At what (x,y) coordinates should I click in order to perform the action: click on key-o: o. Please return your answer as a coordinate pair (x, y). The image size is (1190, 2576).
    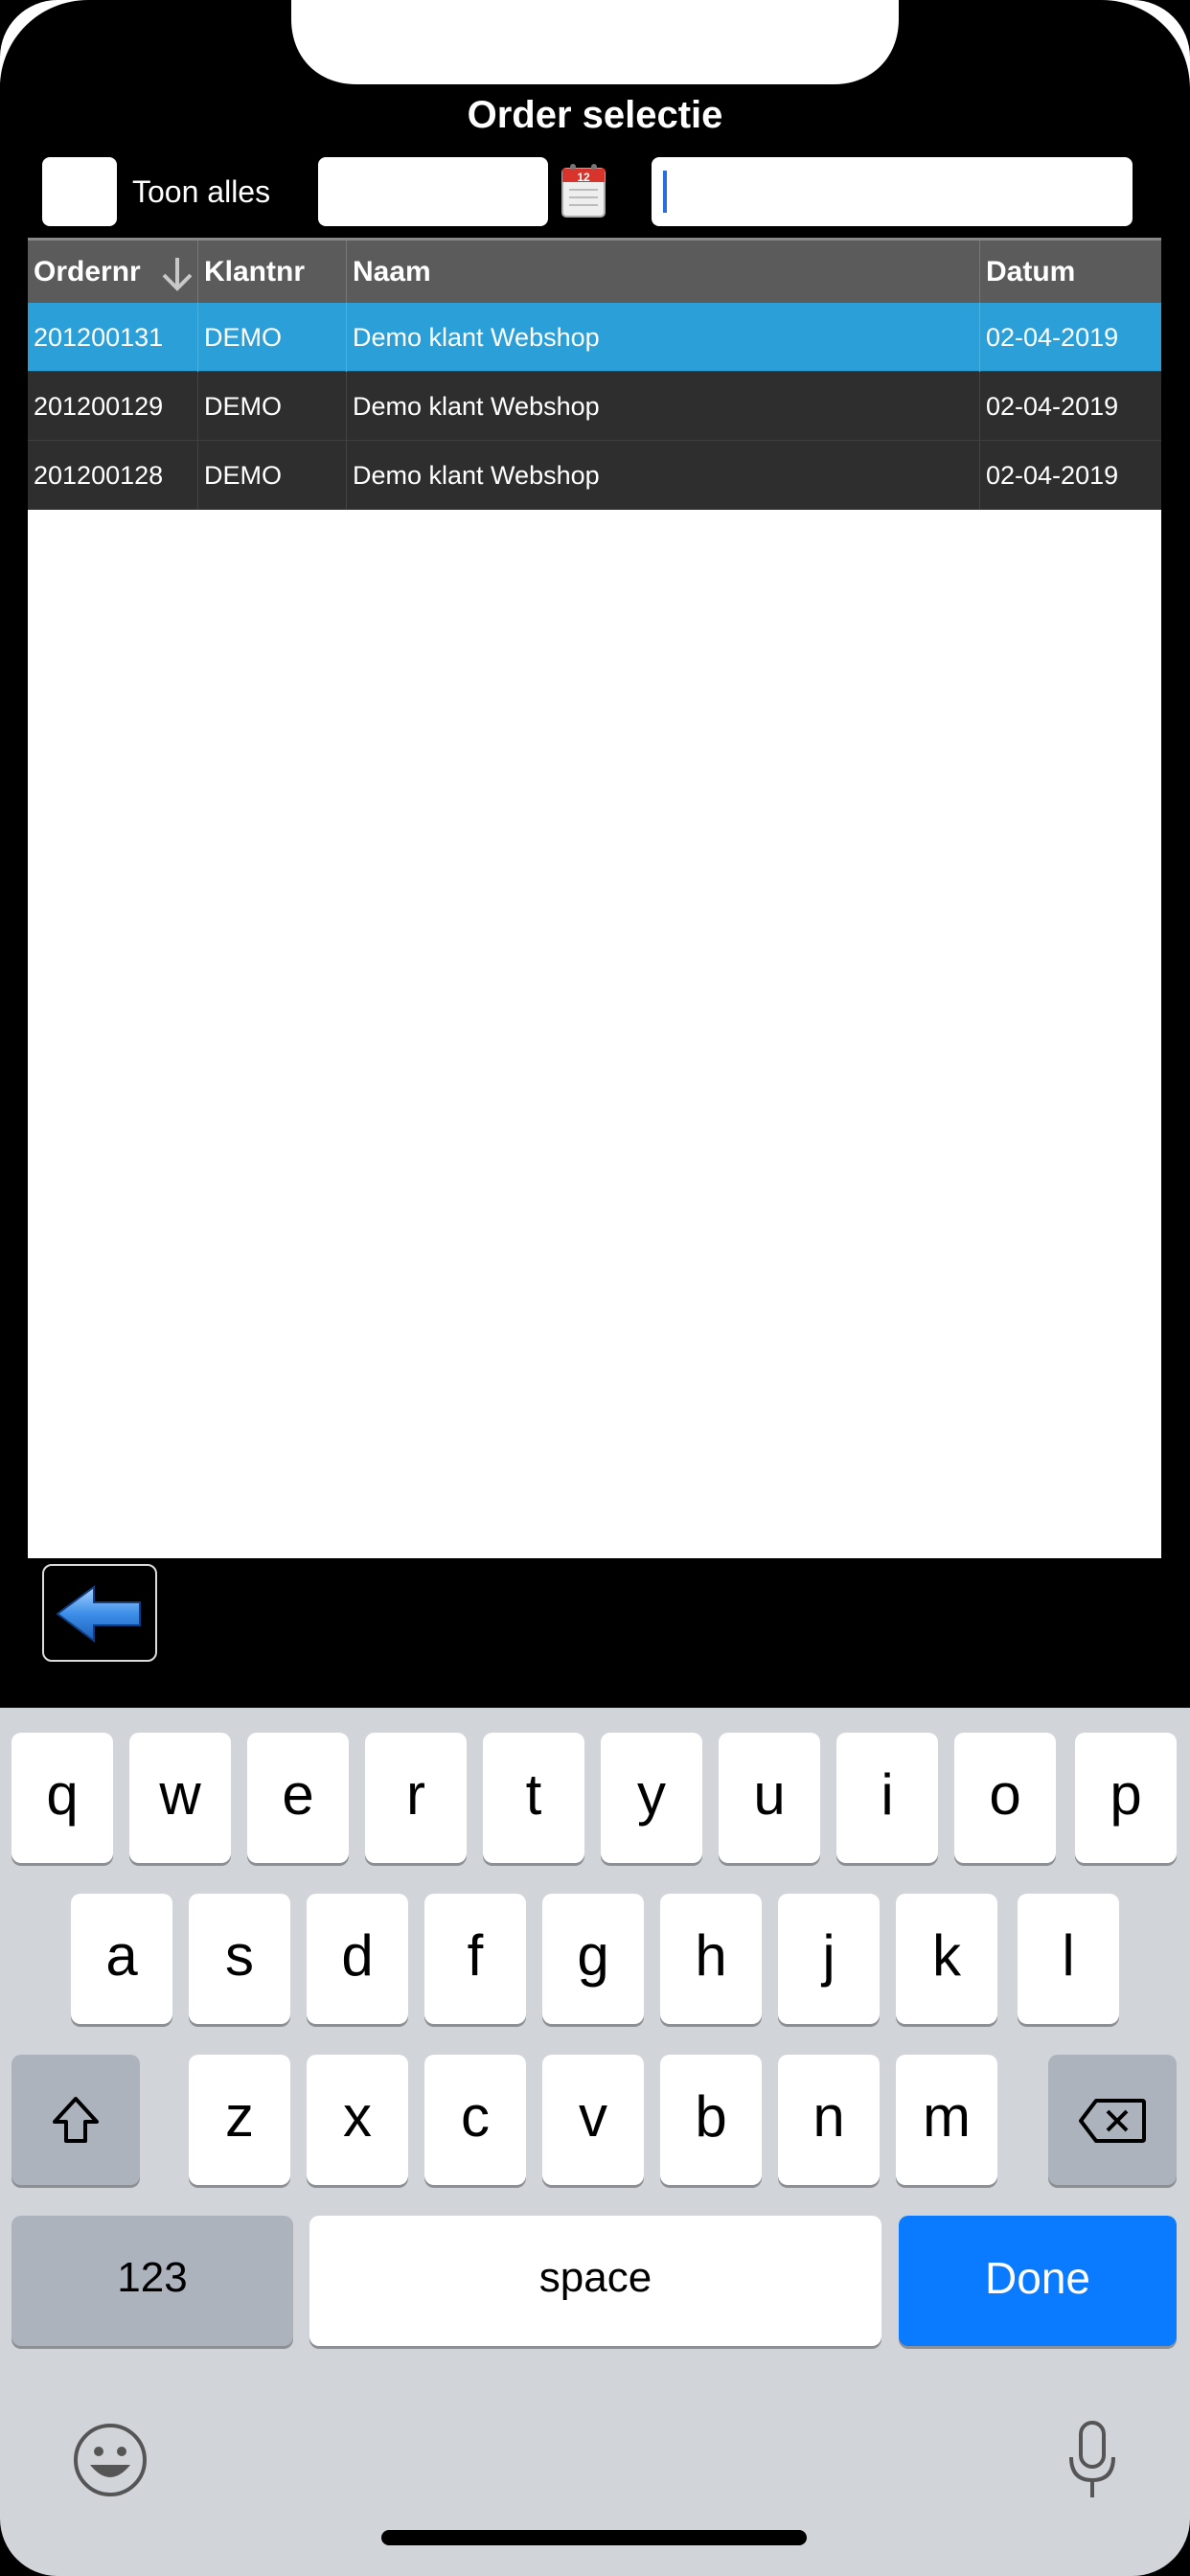
    Looking at the image, I should click on (1005, 1798).